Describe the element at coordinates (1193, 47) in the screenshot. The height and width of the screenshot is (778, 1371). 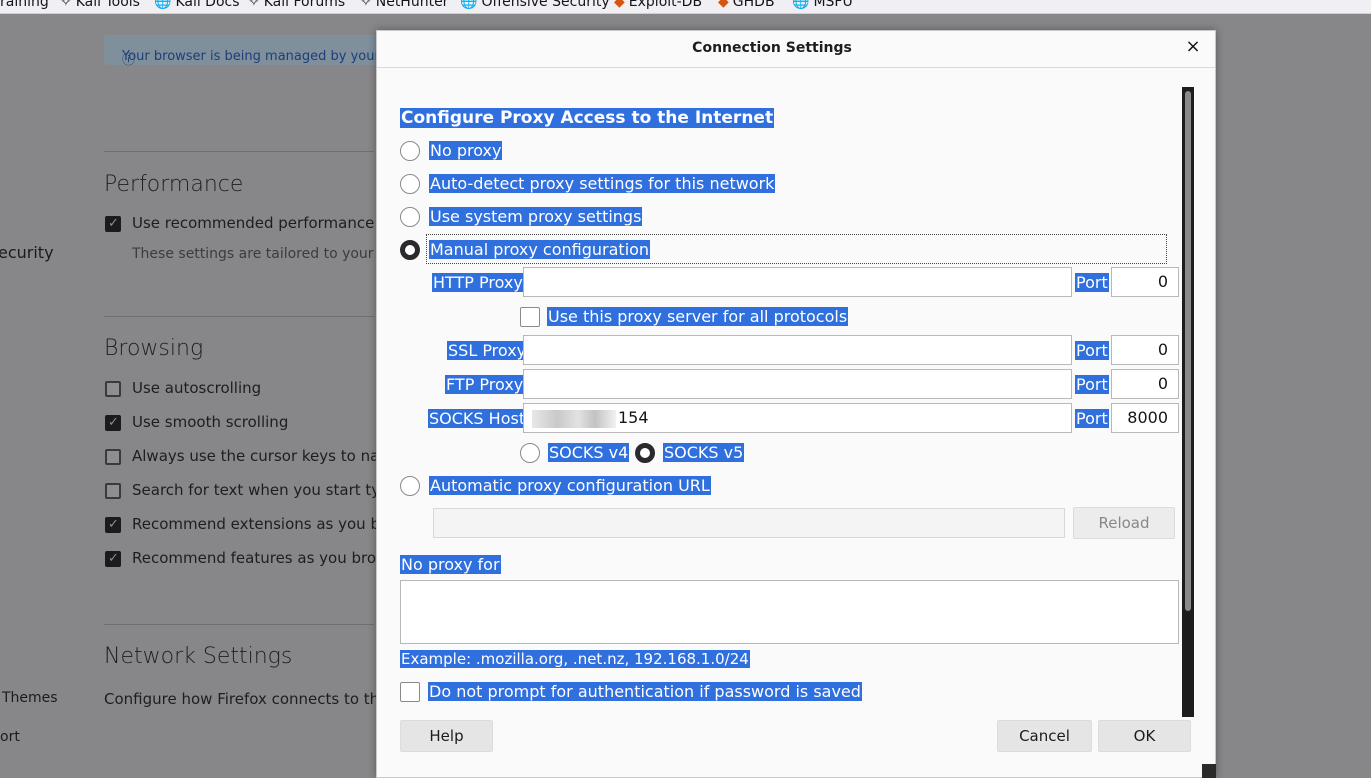
I see `close-icon: ×` at that location.